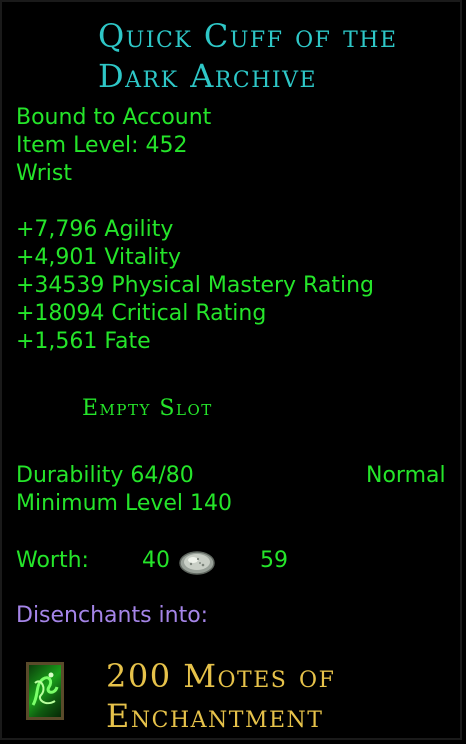  What do you see at coordinates (147, 408) in the screenshot?
I see `essence-slot-label: Empty Slot` at bounding box center [147, 408].